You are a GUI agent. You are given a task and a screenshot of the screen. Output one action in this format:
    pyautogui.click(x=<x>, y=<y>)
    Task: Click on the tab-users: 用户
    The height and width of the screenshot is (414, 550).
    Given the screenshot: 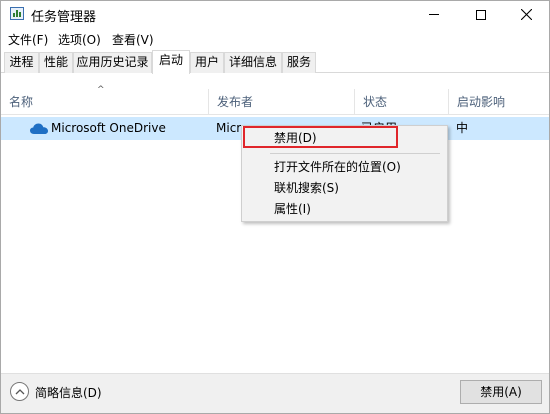 What is the action you would take?
    pyautogui.click(x=207, y=62)
    